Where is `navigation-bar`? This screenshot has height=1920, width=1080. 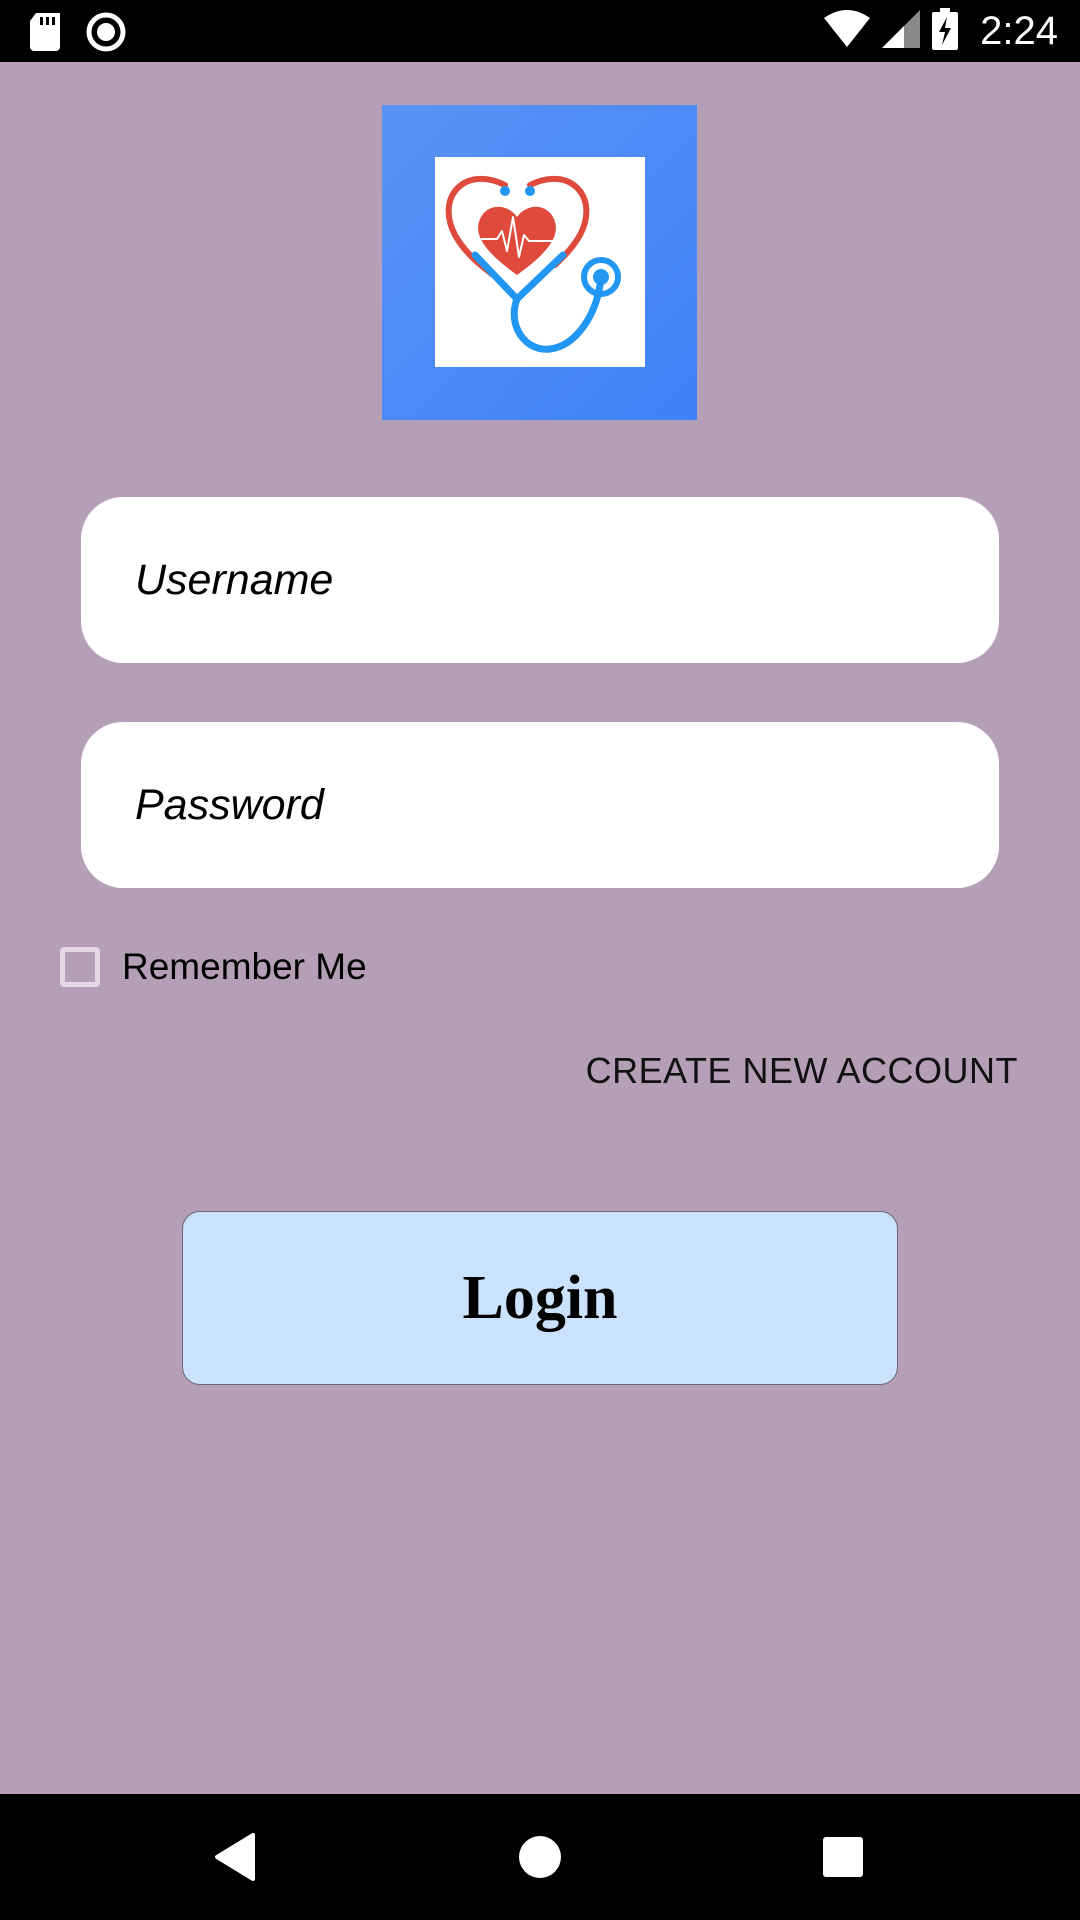
navigation-bar is located at coordinates (540, 1857).